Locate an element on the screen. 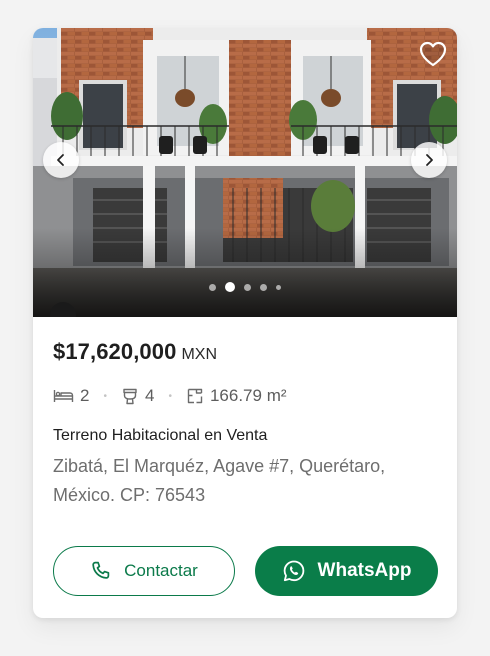 This screenshot has height=656, width=490. contact-button: Contactar is located at coordinates (144, 571).